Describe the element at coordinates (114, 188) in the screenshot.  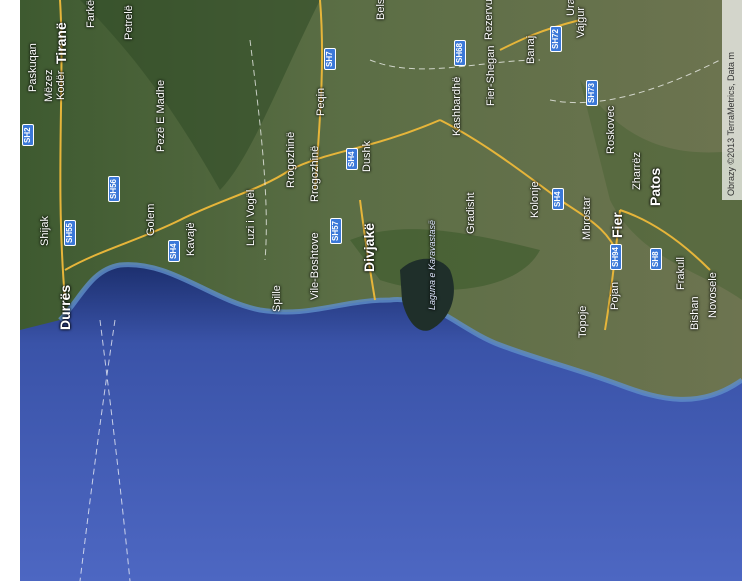
I see `road-shield: SH56` at that location.